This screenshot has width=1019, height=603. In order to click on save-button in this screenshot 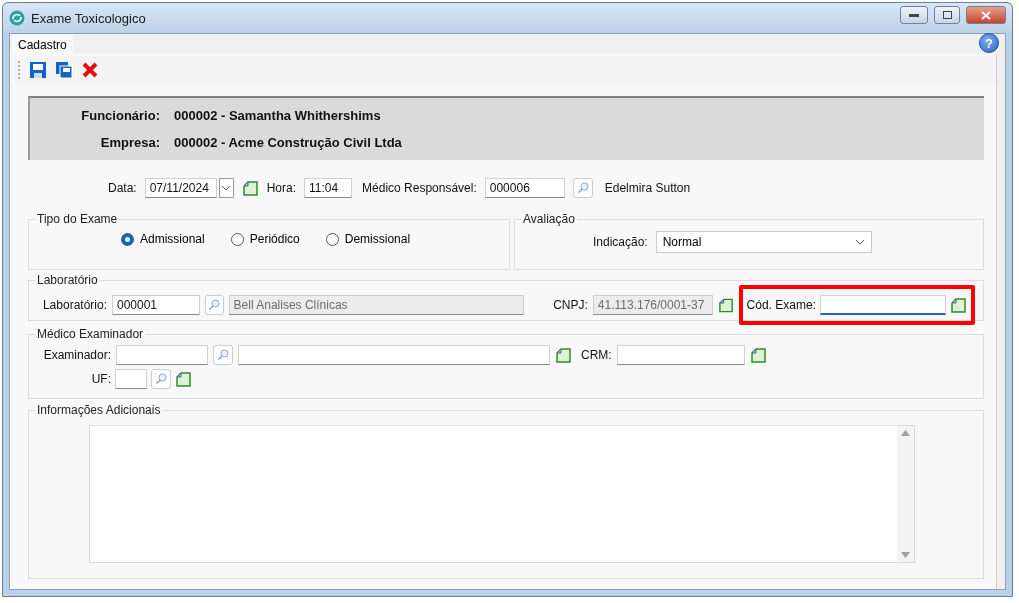, I will do `click(38, 70)`.